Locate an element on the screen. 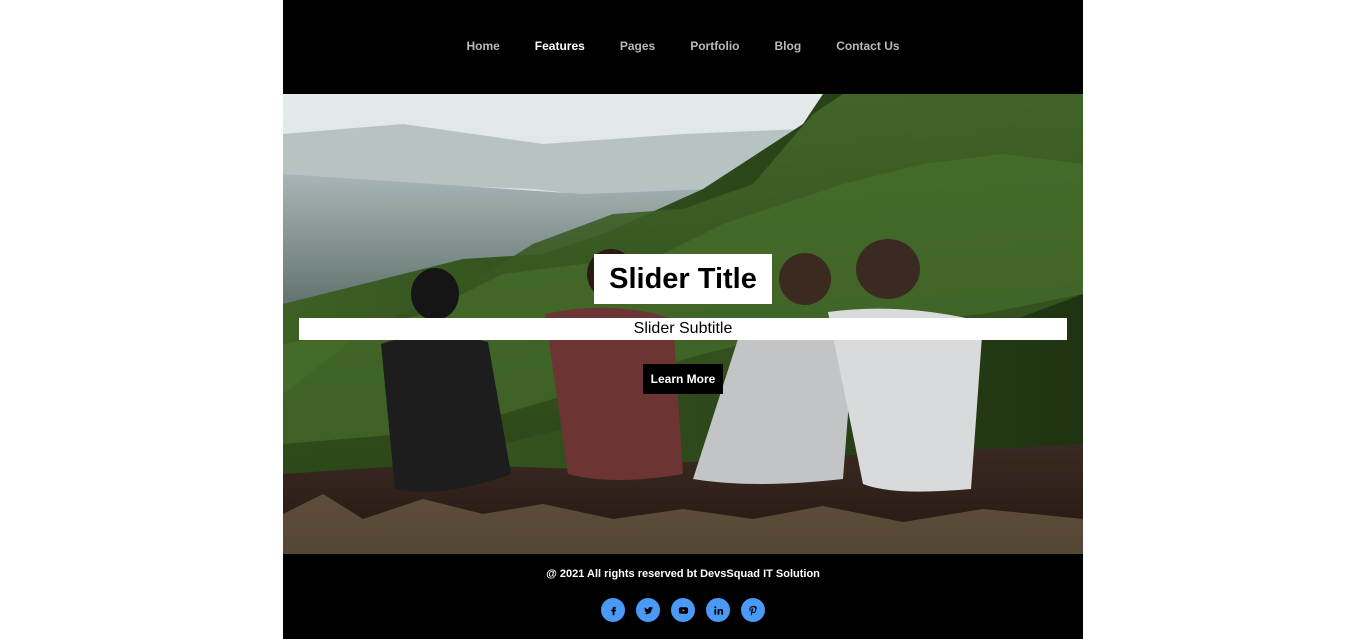 This screenshot has width=1366, height=639. pinterest-glyph is located at coordinates (752, 610).